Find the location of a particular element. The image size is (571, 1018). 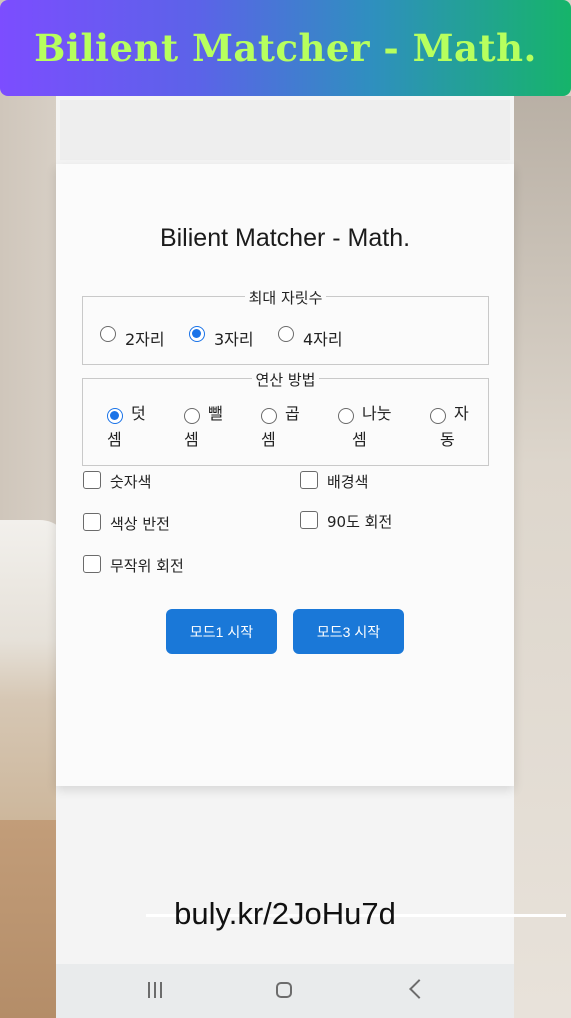

radio-3-digits is located at coordinates (197, 334).